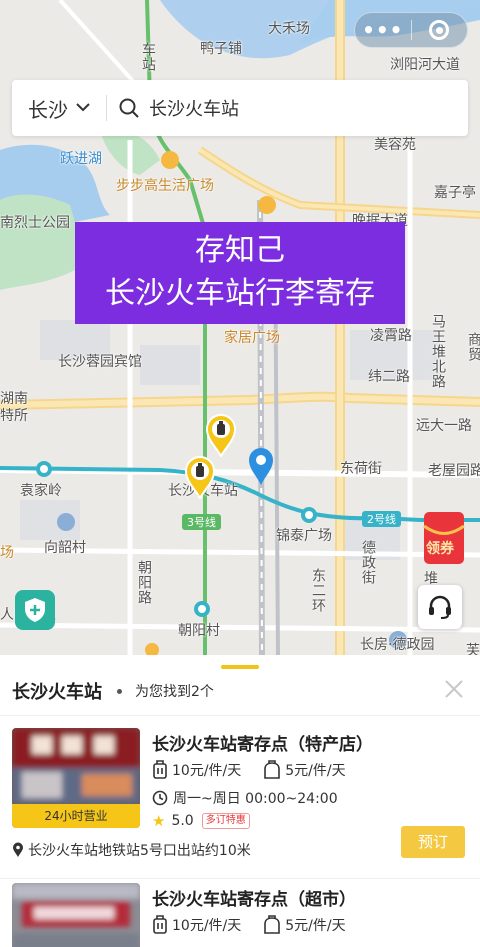 The height and width of the screenshot is (947, 480). I want to click on capsule-close-button, so click(439, 30).